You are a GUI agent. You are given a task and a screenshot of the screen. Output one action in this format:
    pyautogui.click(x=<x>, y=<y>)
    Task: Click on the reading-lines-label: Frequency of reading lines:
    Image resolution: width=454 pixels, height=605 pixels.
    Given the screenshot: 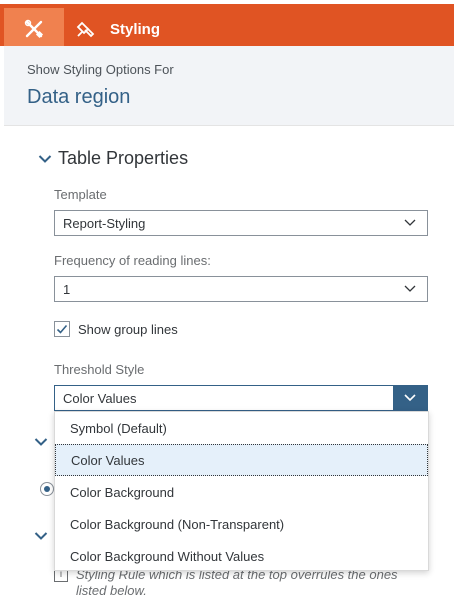 What is the action you would take?
    pyautogui.click(x=132, y=260)
    